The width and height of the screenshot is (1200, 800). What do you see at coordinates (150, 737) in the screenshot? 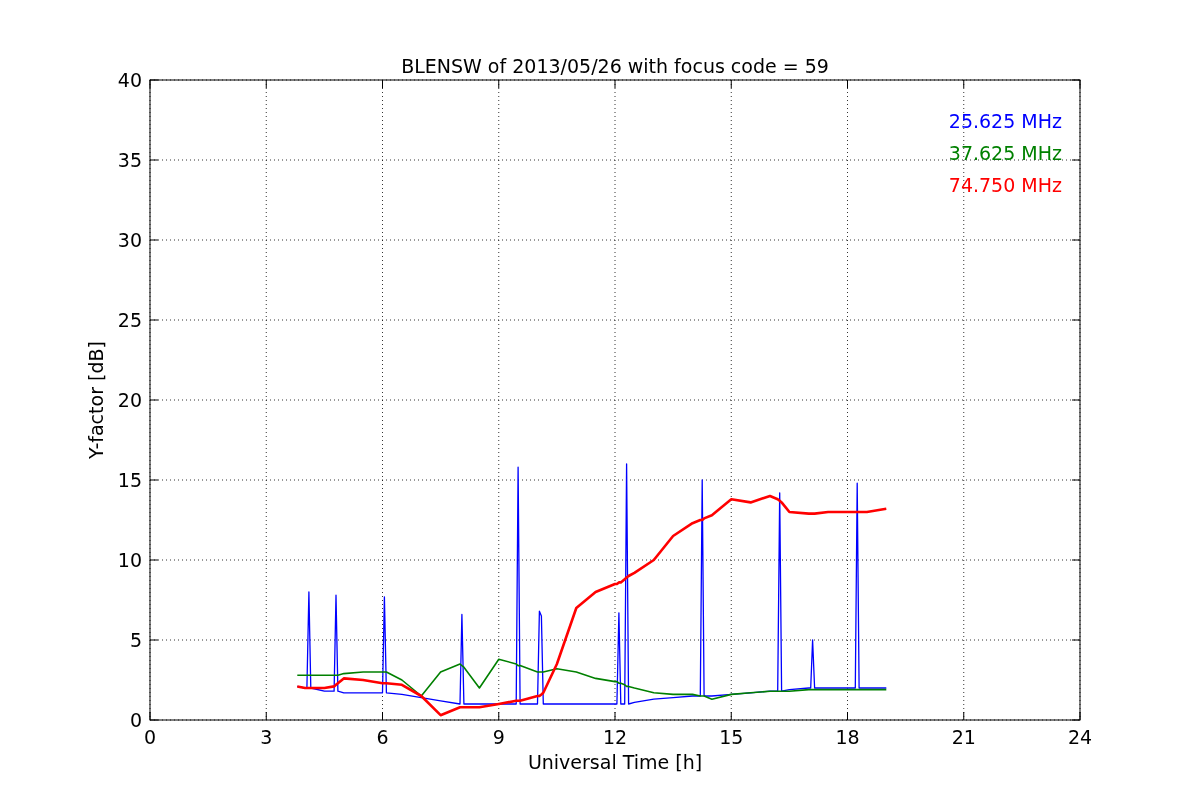
I see `x-tick-label: 0` at bounding box center [150, 737].